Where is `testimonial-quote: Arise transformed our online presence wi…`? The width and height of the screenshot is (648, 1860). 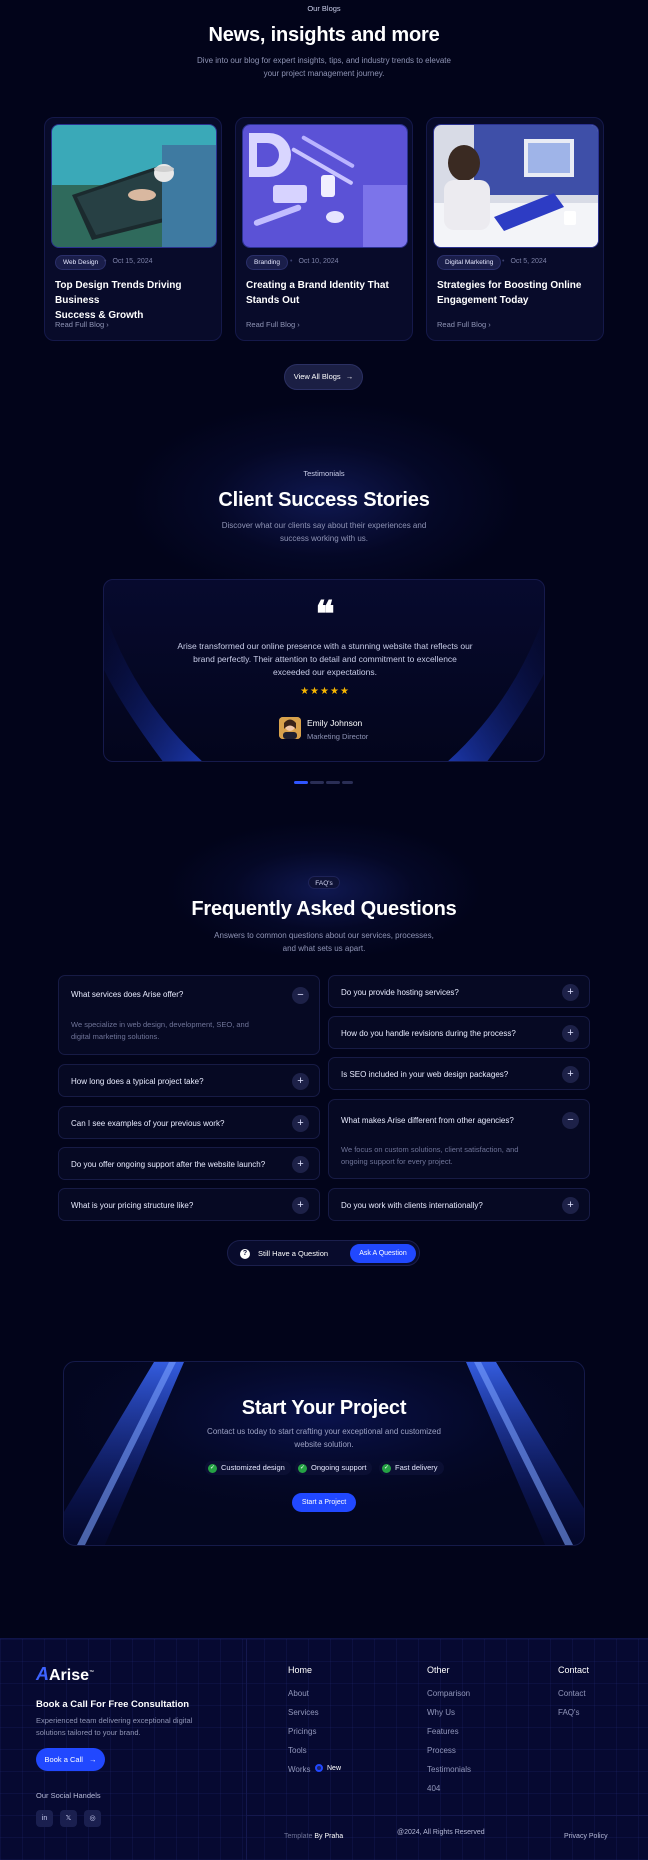 testimonial-quote: Arise transformed our online presence wi… is located at coordinates (324, 659).